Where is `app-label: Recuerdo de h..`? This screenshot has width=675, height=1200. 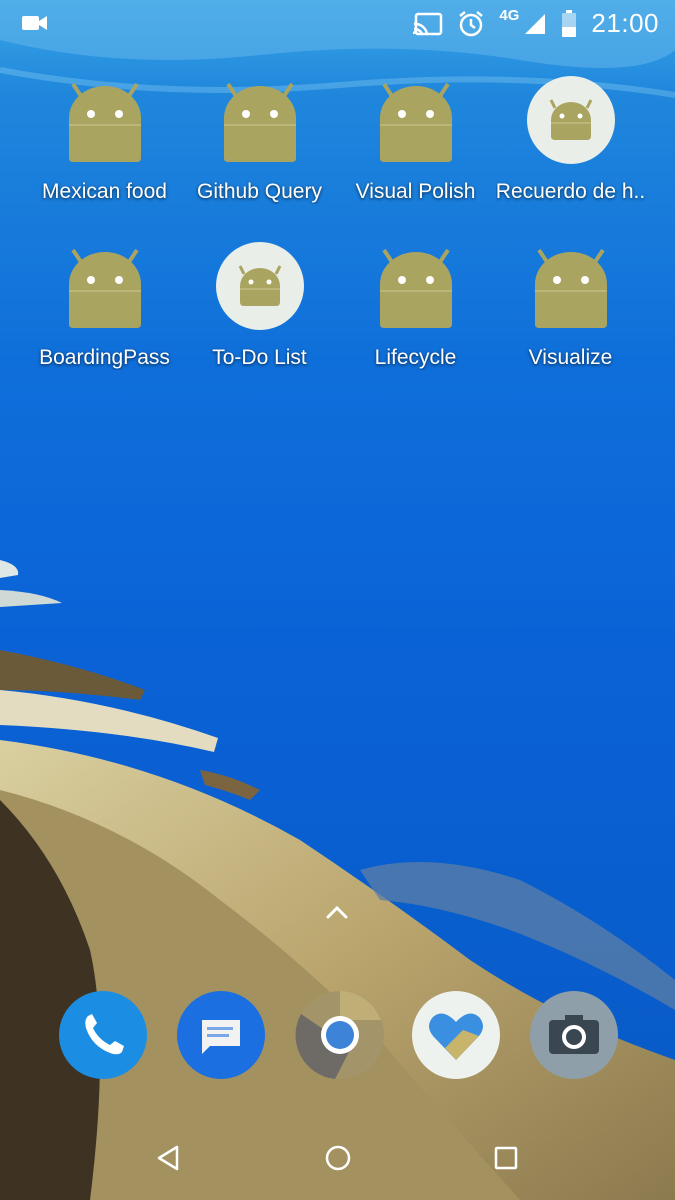
app-label: Recuerdo de h.. is located at coordinates (570, 191).